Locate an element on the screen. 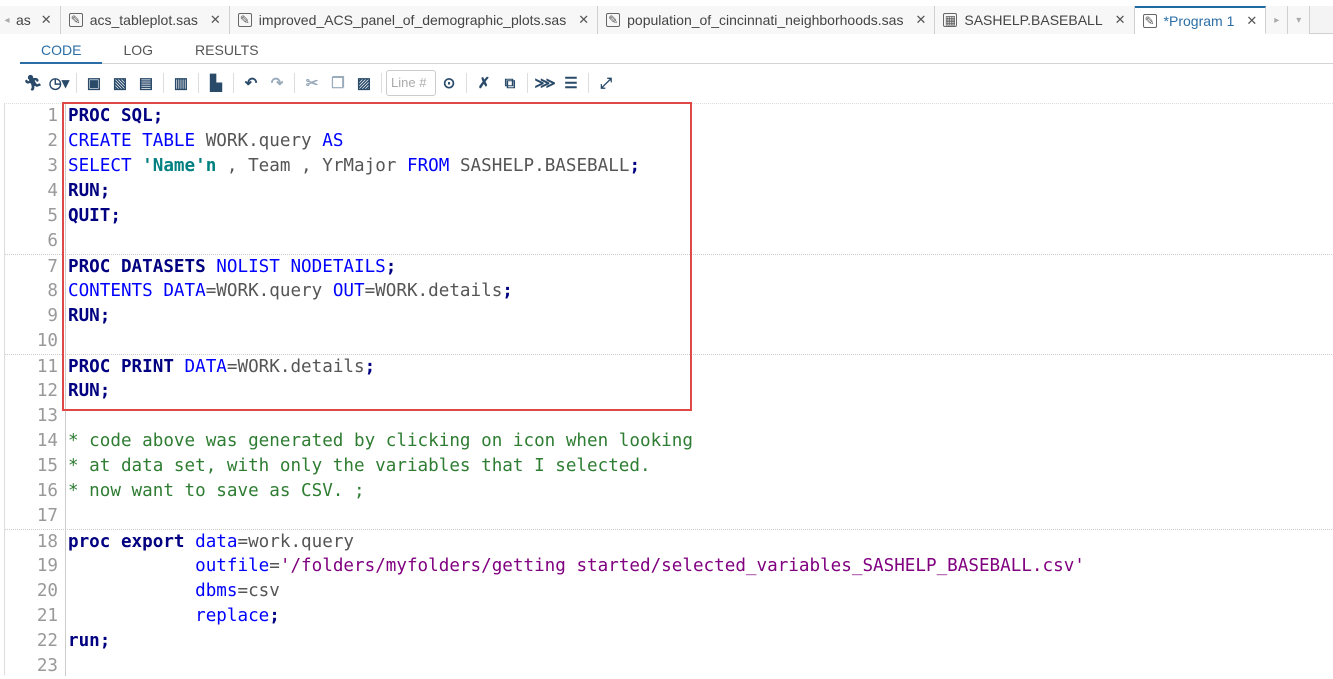 The height and width of the screenshot is (679, 1333). line-number: 18 is located at coordinates (47, 542).